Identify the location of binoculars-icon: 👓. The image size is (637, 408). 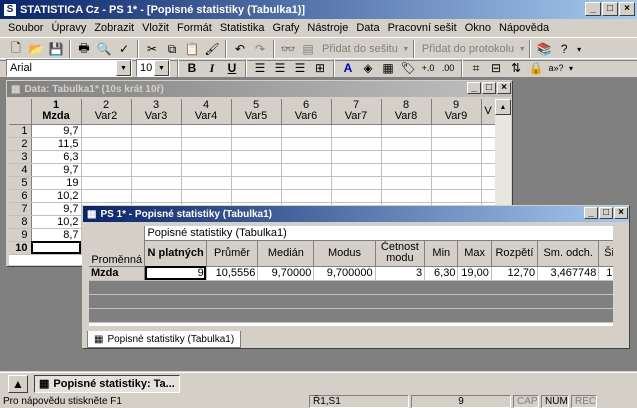
(288, 49).